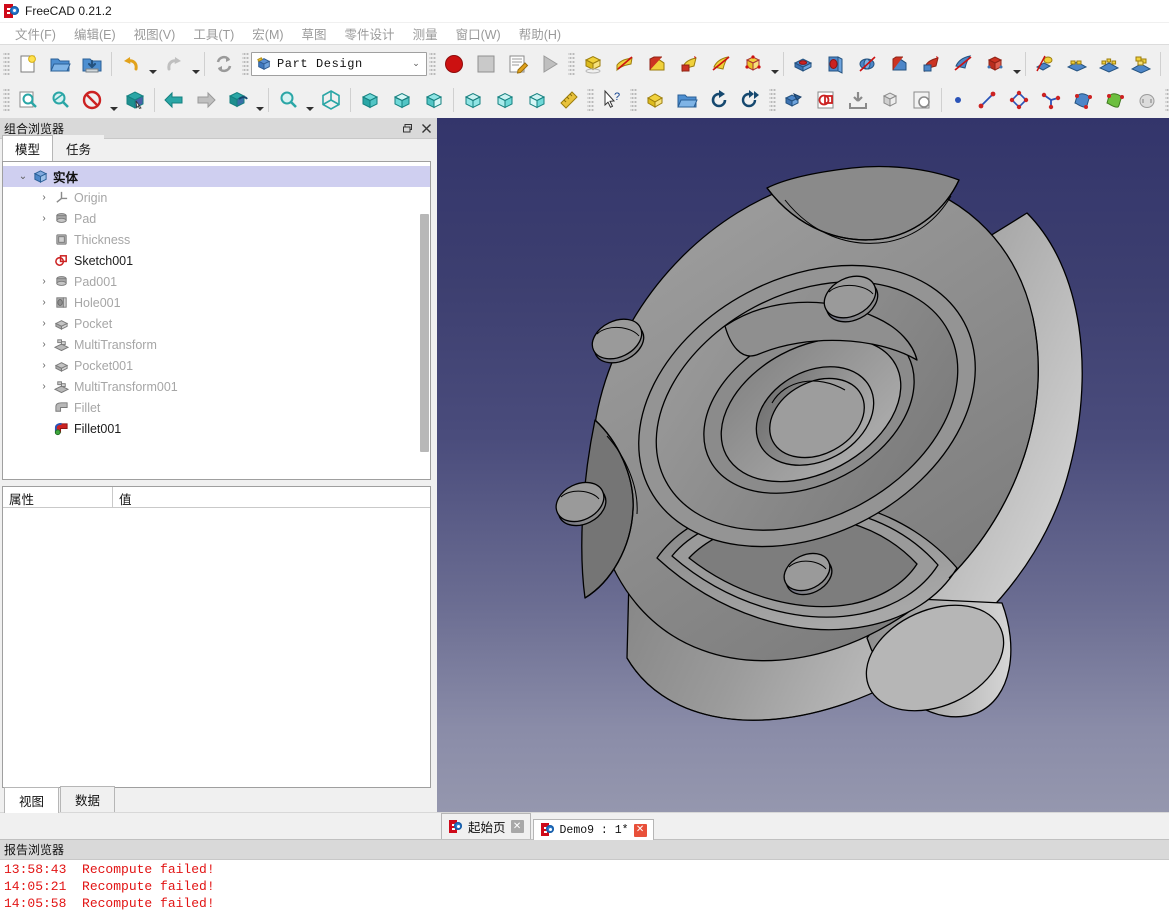  What do you see at coordinates (426, 128) in the screenshot?
I see `close-icon` at bounding box center [426, 128].